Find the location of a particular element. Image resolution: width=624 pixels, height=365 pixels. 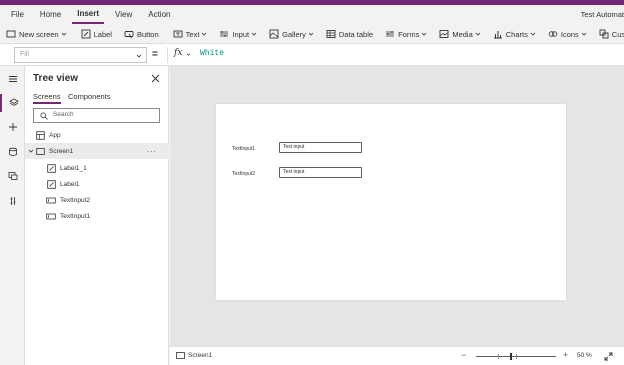

charts-button: Charts is located at coordinates (514, 34).